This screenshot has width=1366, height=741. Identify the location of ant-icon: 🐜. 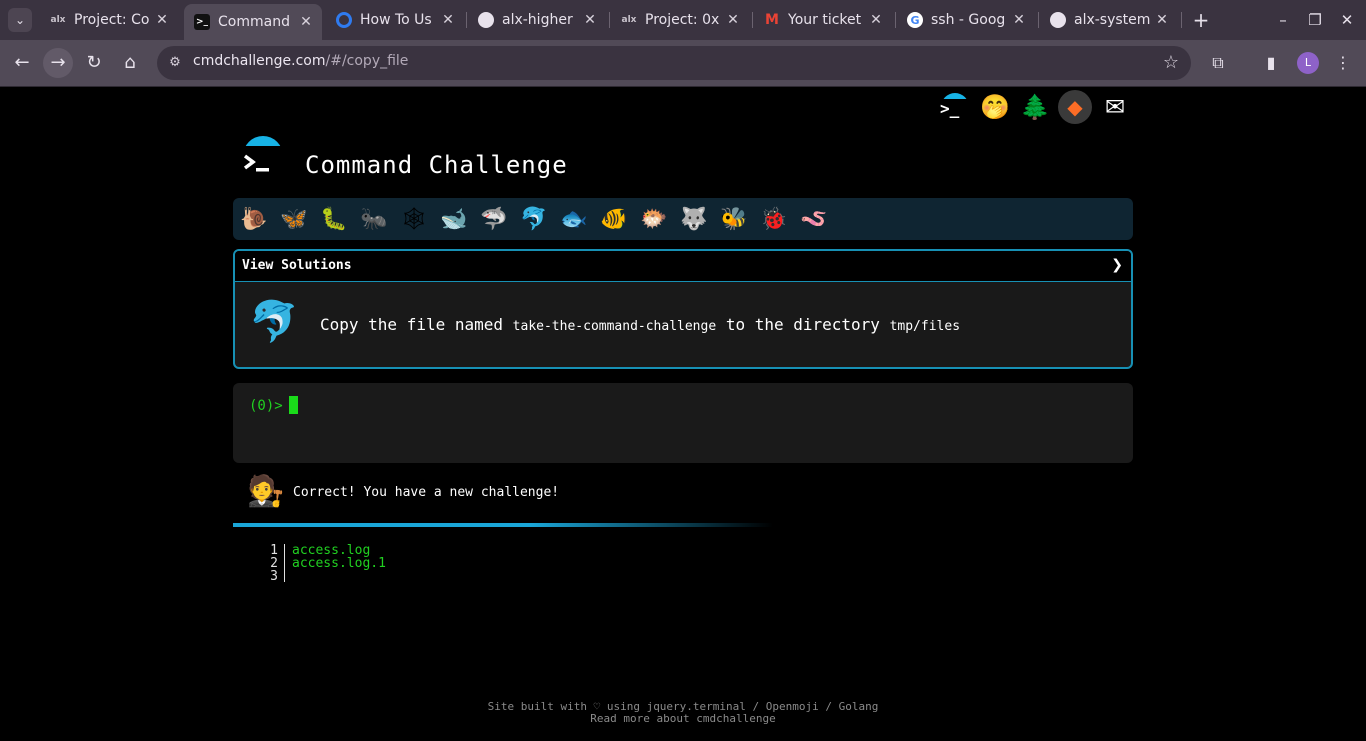
(374, 220).